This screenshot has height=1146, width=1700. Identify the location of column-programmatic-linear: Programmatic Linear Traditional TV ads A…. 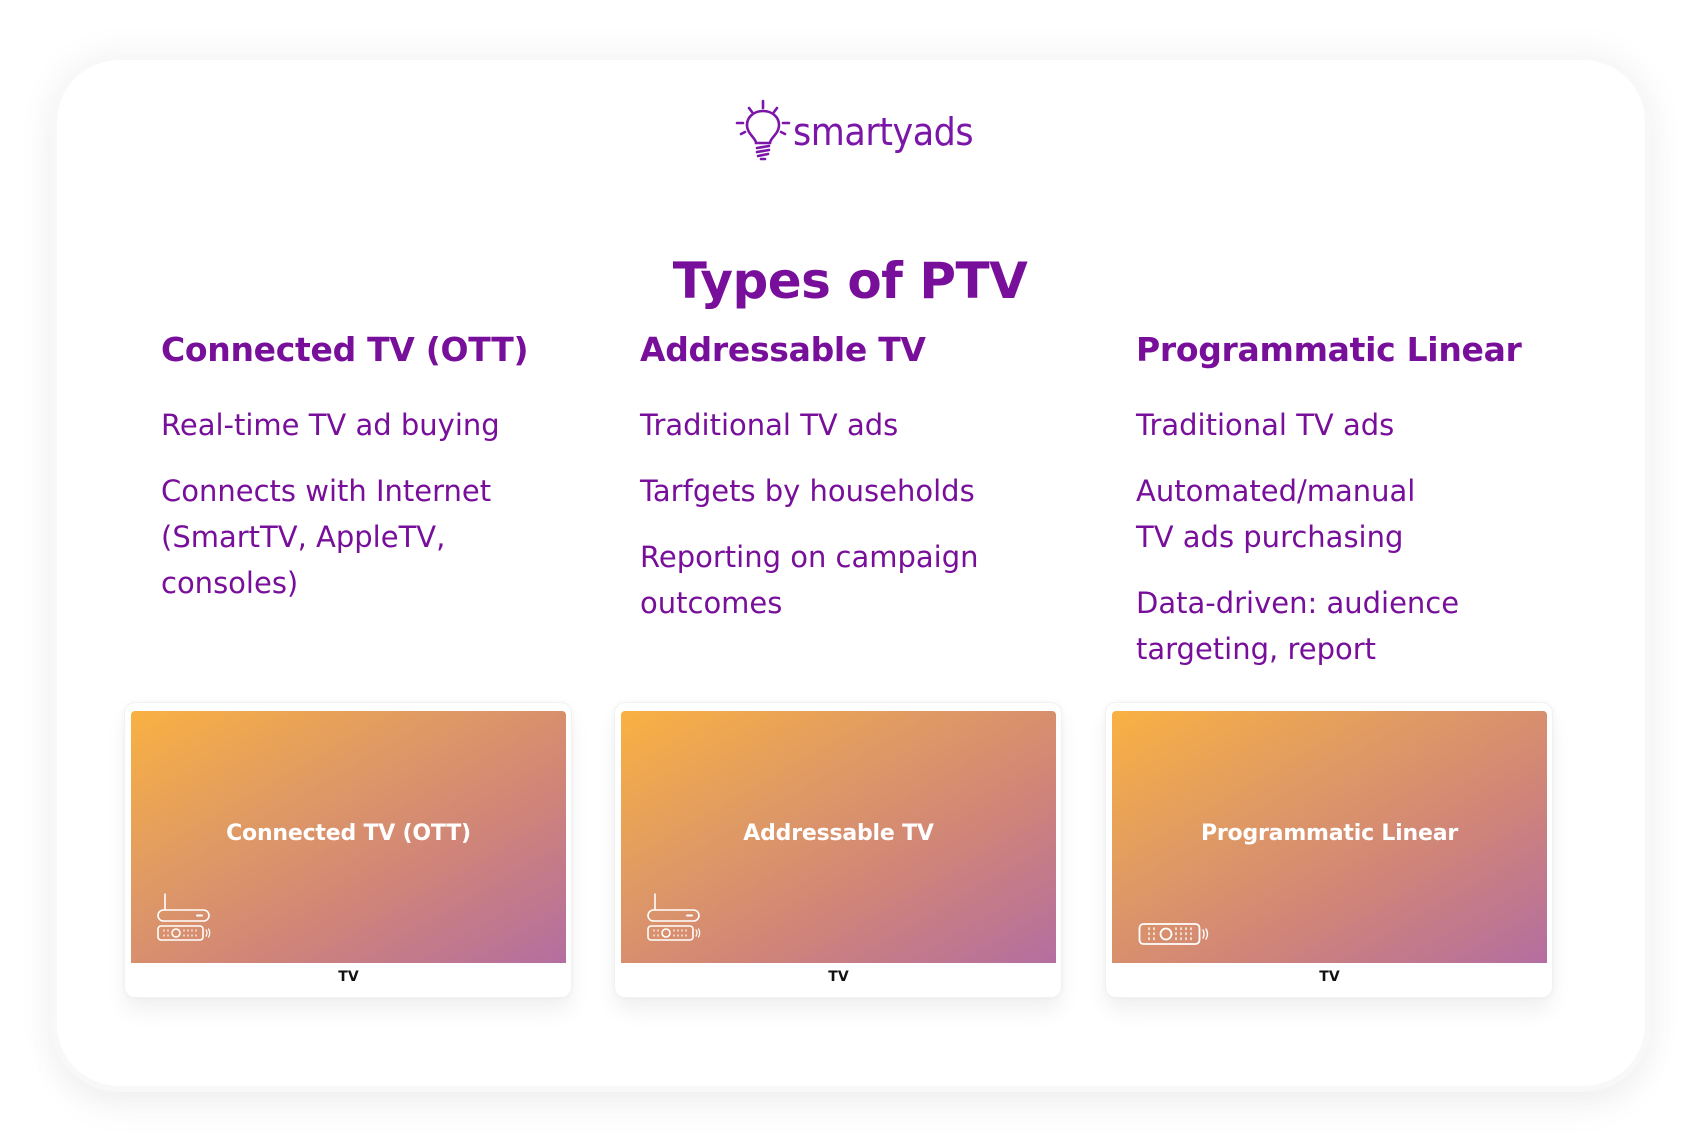
(1356, 510).